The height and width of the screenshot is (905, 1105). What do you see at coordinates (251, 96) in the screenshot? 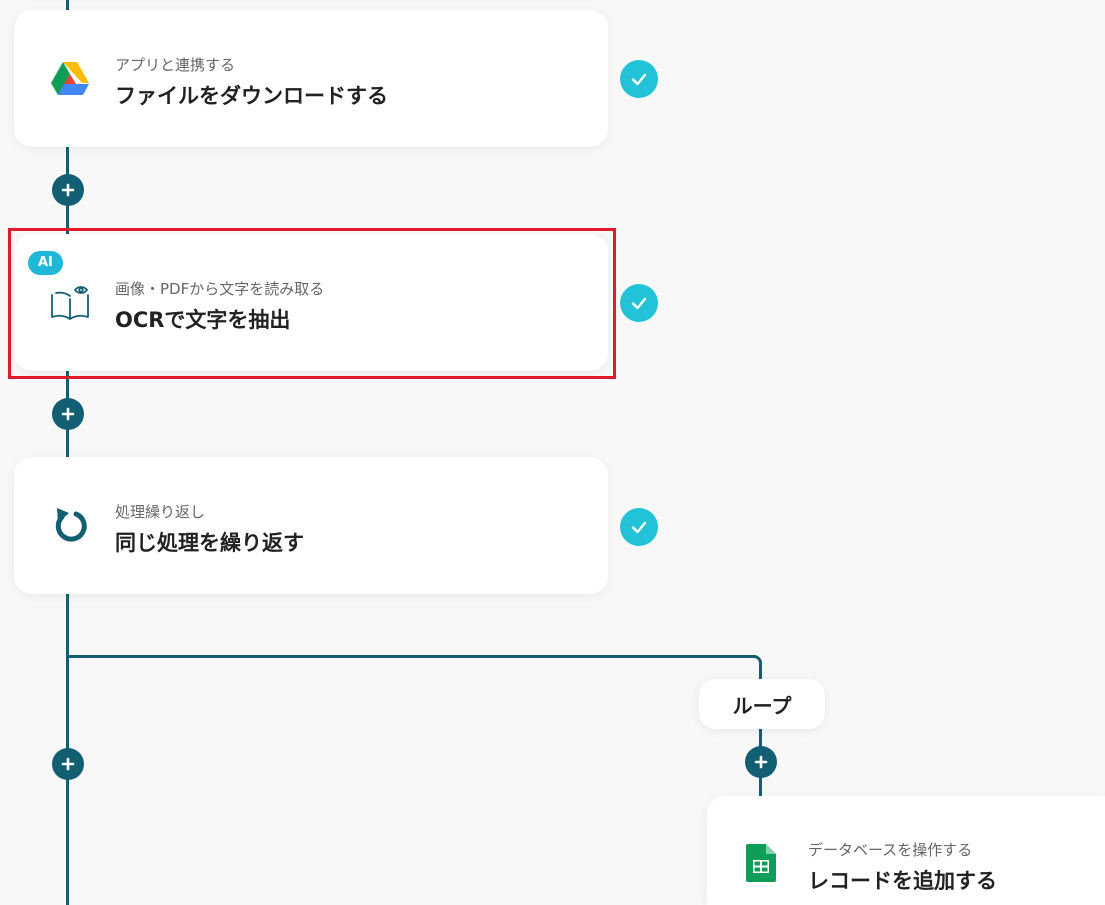
I see `step-title: ファイルをダウンロードする` at bounding box center [251, 96].